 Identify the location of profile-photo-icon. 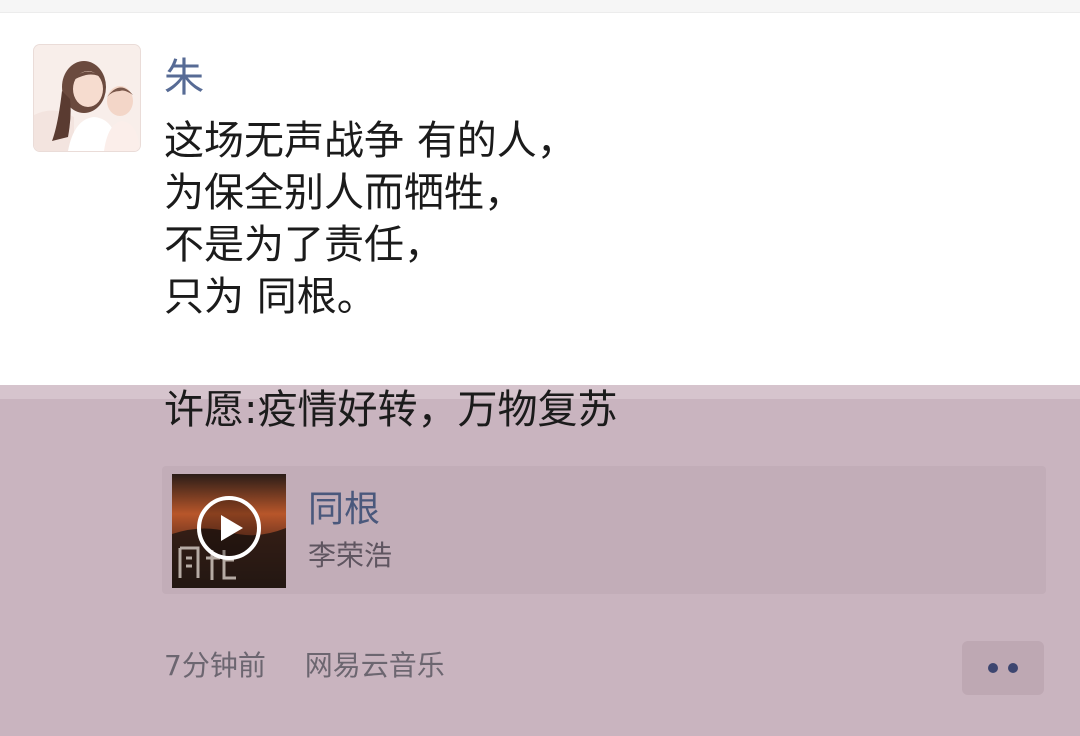
(87, 98).